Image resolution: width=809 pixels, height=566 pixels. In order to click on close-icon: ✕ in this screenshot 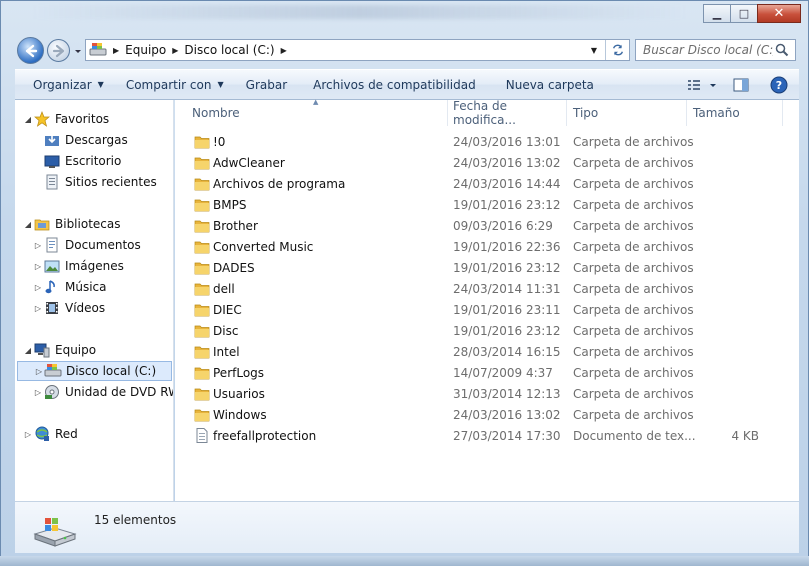, I will do `click(779, 13)`.